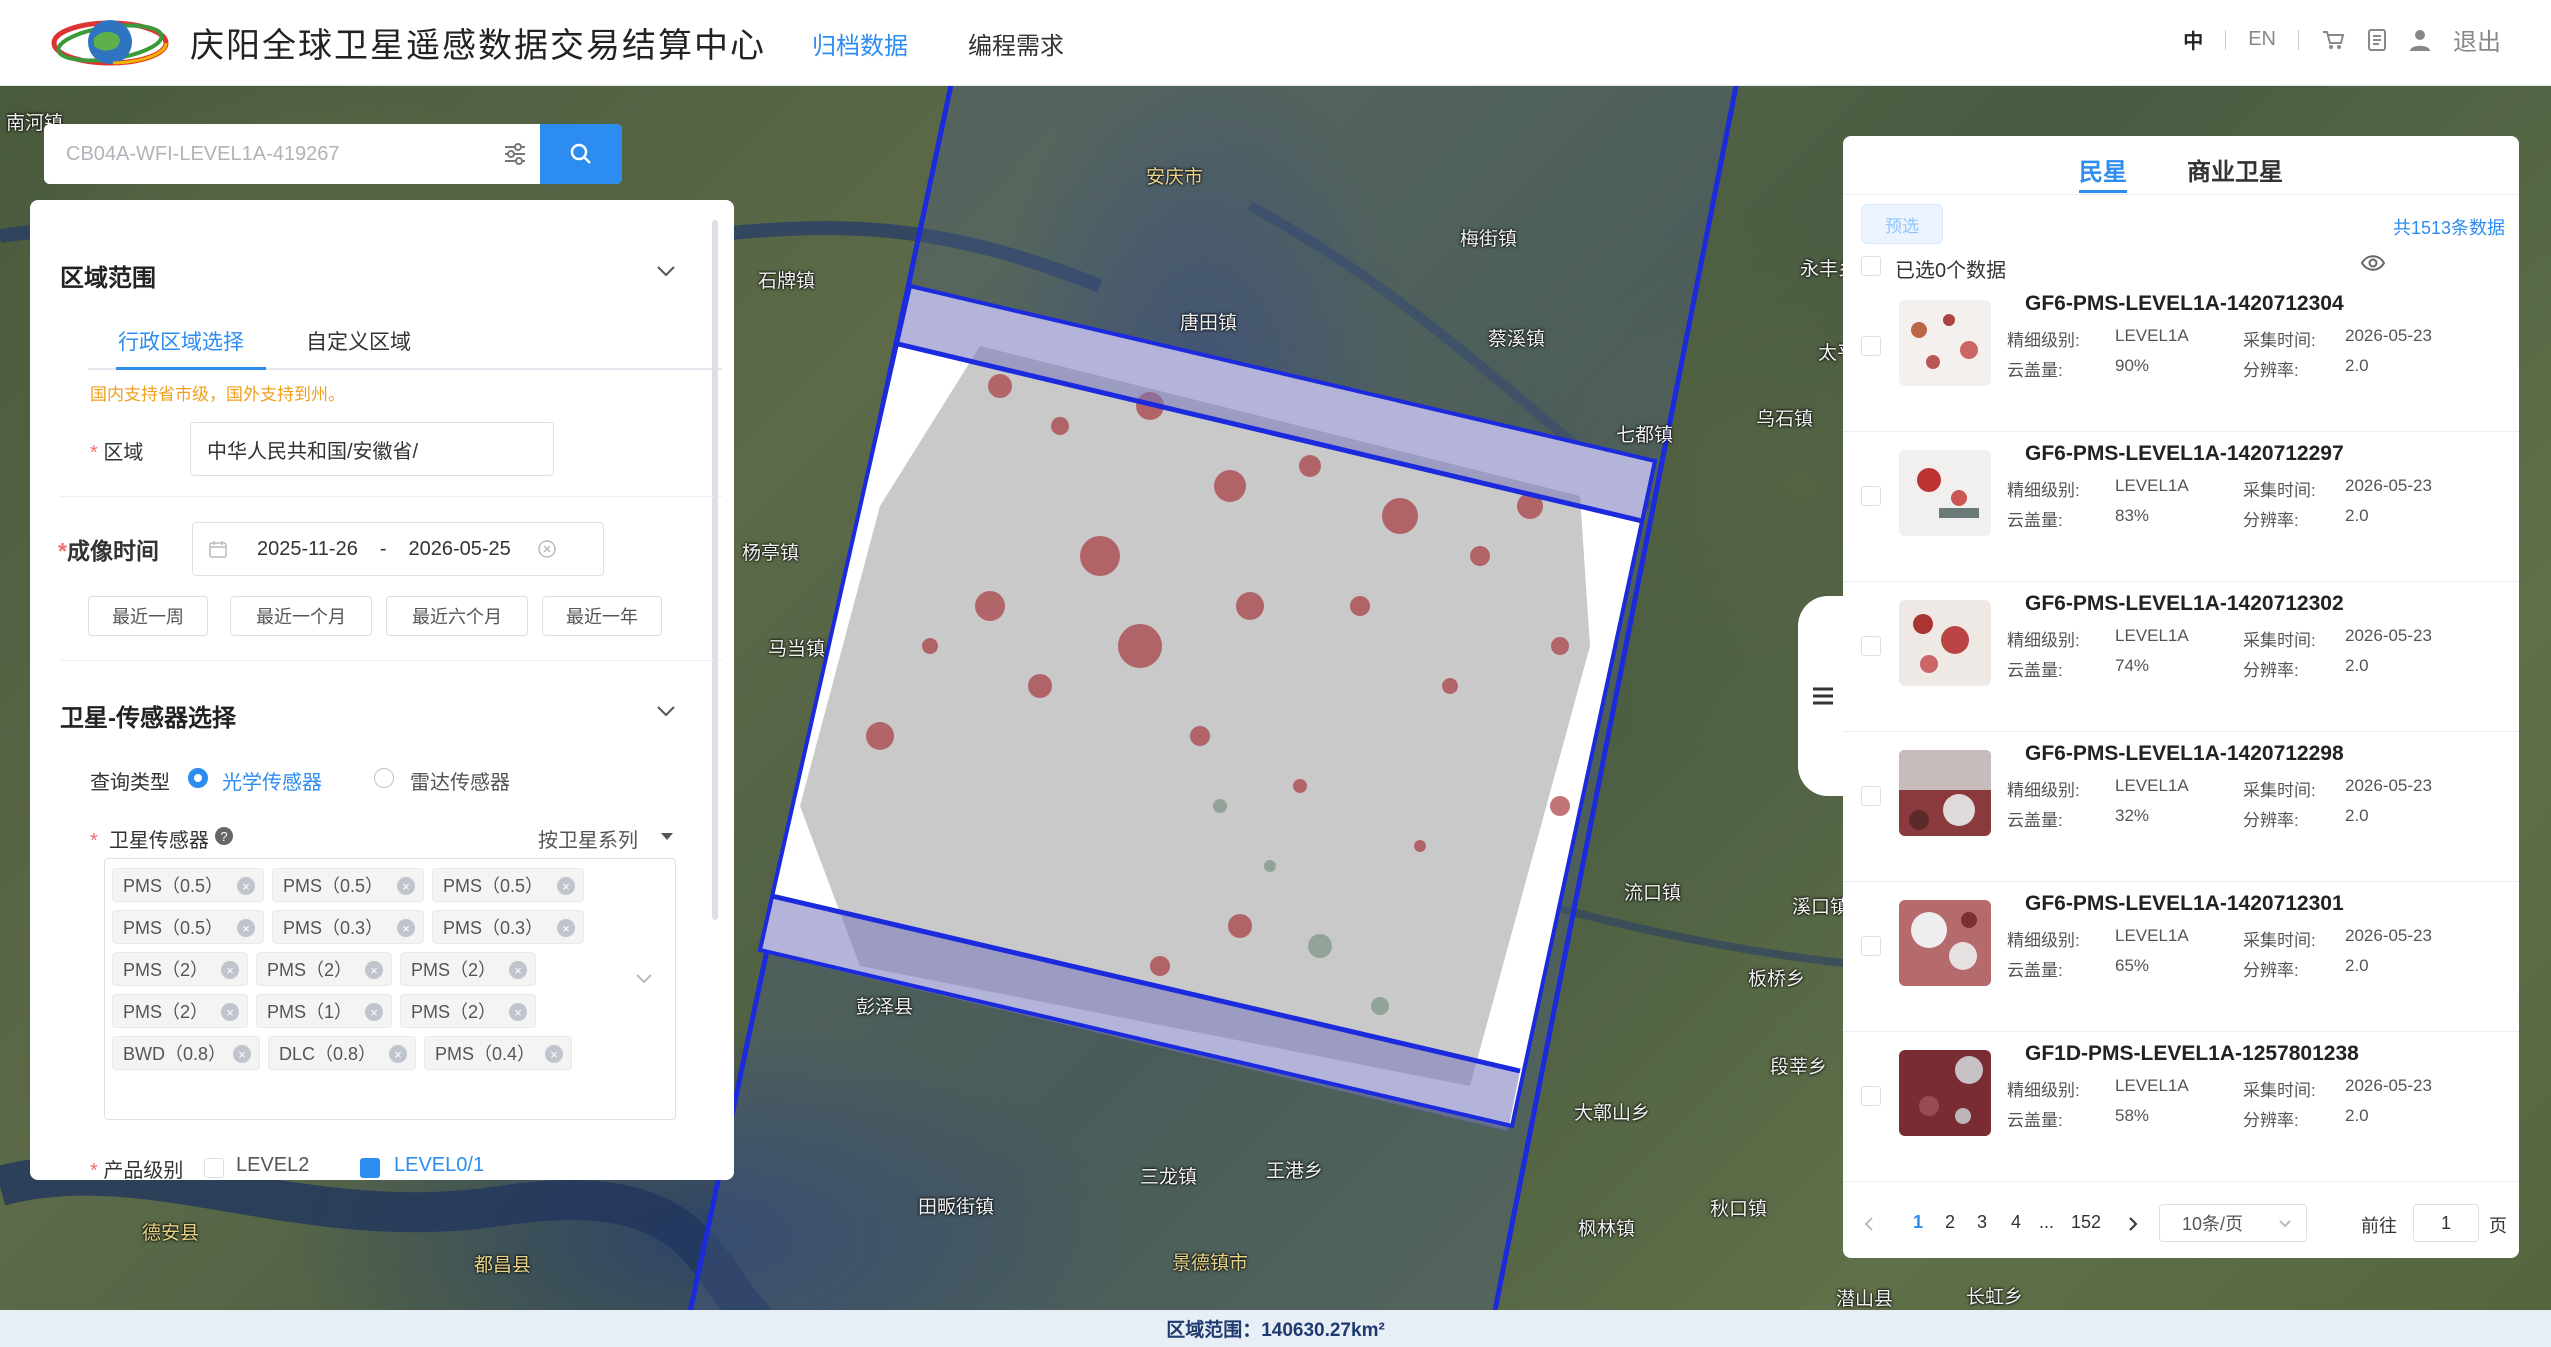 Image resolution: width=2551 pixels, height=1347 pixels. What do you see at coordinates (1918, 1222) in the screenshot?
I see `page-1: 1` at bounding box center [1918, 1222].